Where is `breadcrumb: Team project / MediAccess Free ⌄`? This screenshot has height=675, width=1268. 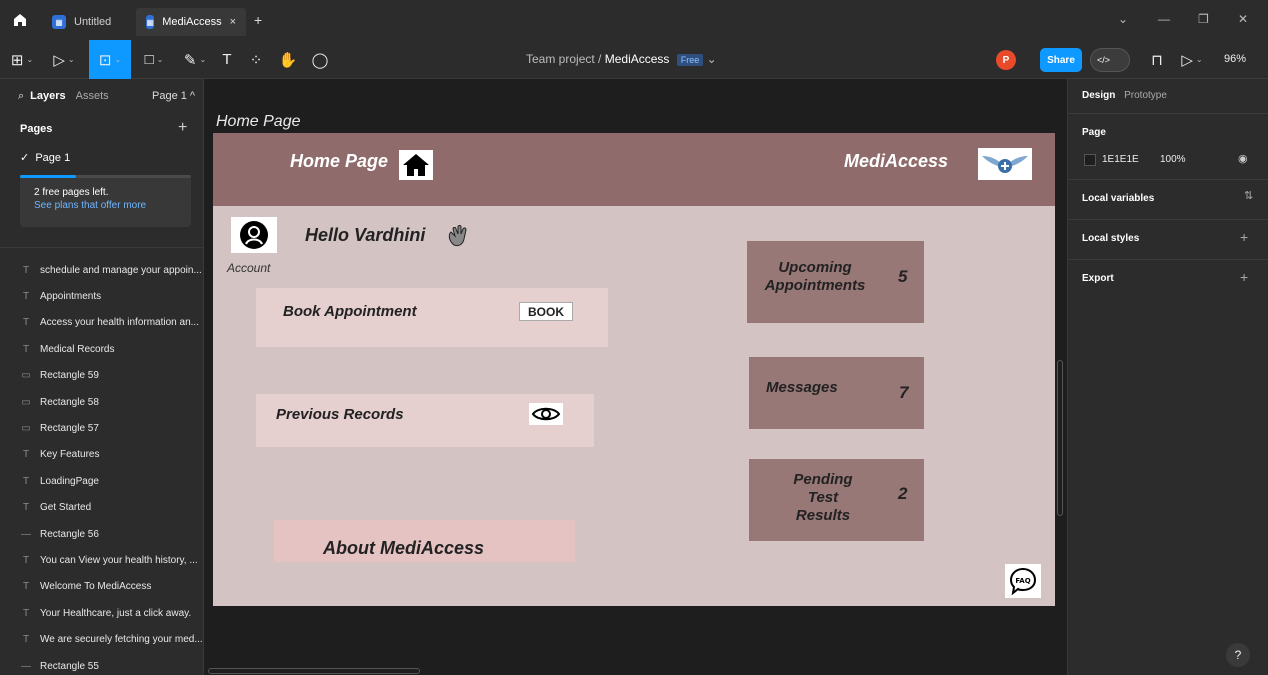
breadcrumb: Team project / MediAccess Free ⌄ is located at coordinates (621, 59).